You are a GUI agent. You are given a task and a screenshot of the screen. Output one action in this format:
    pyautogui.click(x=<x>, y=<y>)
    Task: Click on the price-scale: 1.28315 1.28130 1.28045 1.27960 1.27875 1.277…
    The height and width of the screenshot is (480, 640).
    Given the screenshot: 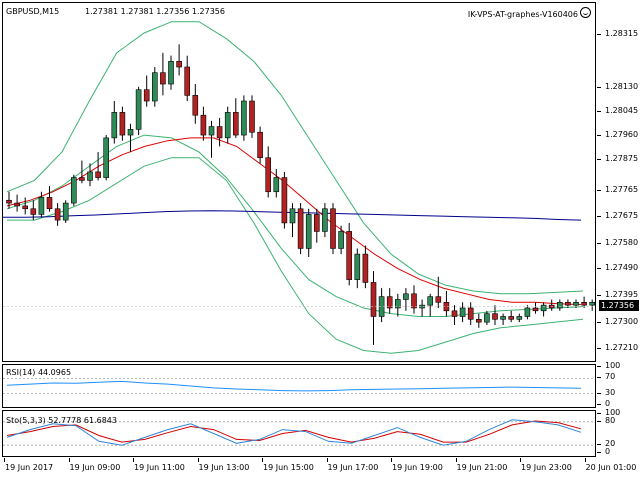 What is the action you would take?
    pyautogui.click(x=618, y=230)
    